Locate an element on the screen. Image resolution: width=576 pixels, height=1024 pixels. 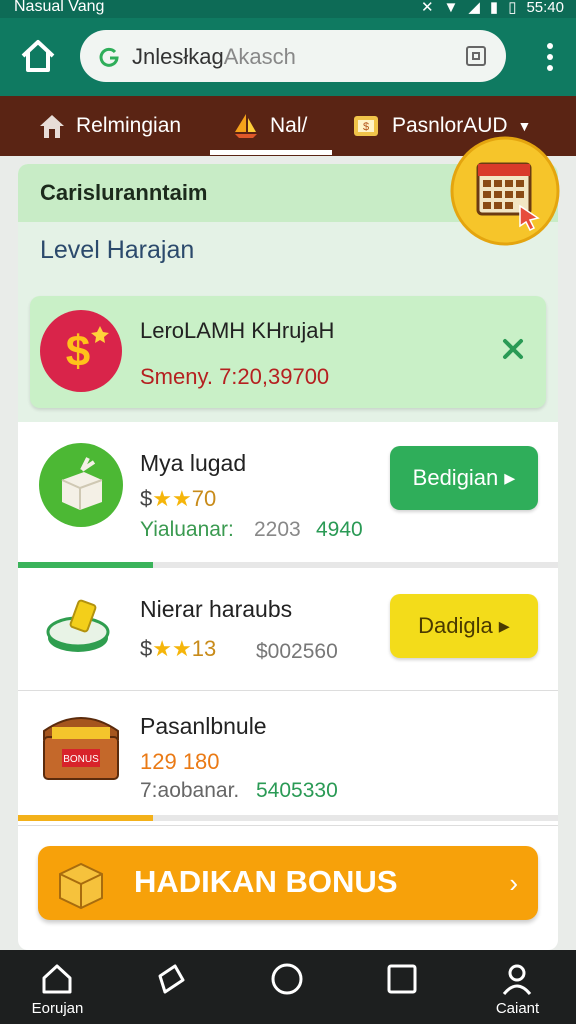
money-badge-icon: $ is located at coordinates (81, 351).